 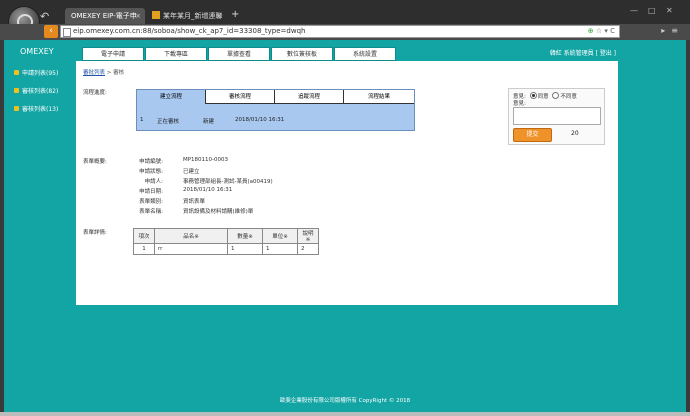 What do you see at coordinates (612, 31) in the screenshot?
I see `refresh-icon: C` at bounding box center [612, 31].